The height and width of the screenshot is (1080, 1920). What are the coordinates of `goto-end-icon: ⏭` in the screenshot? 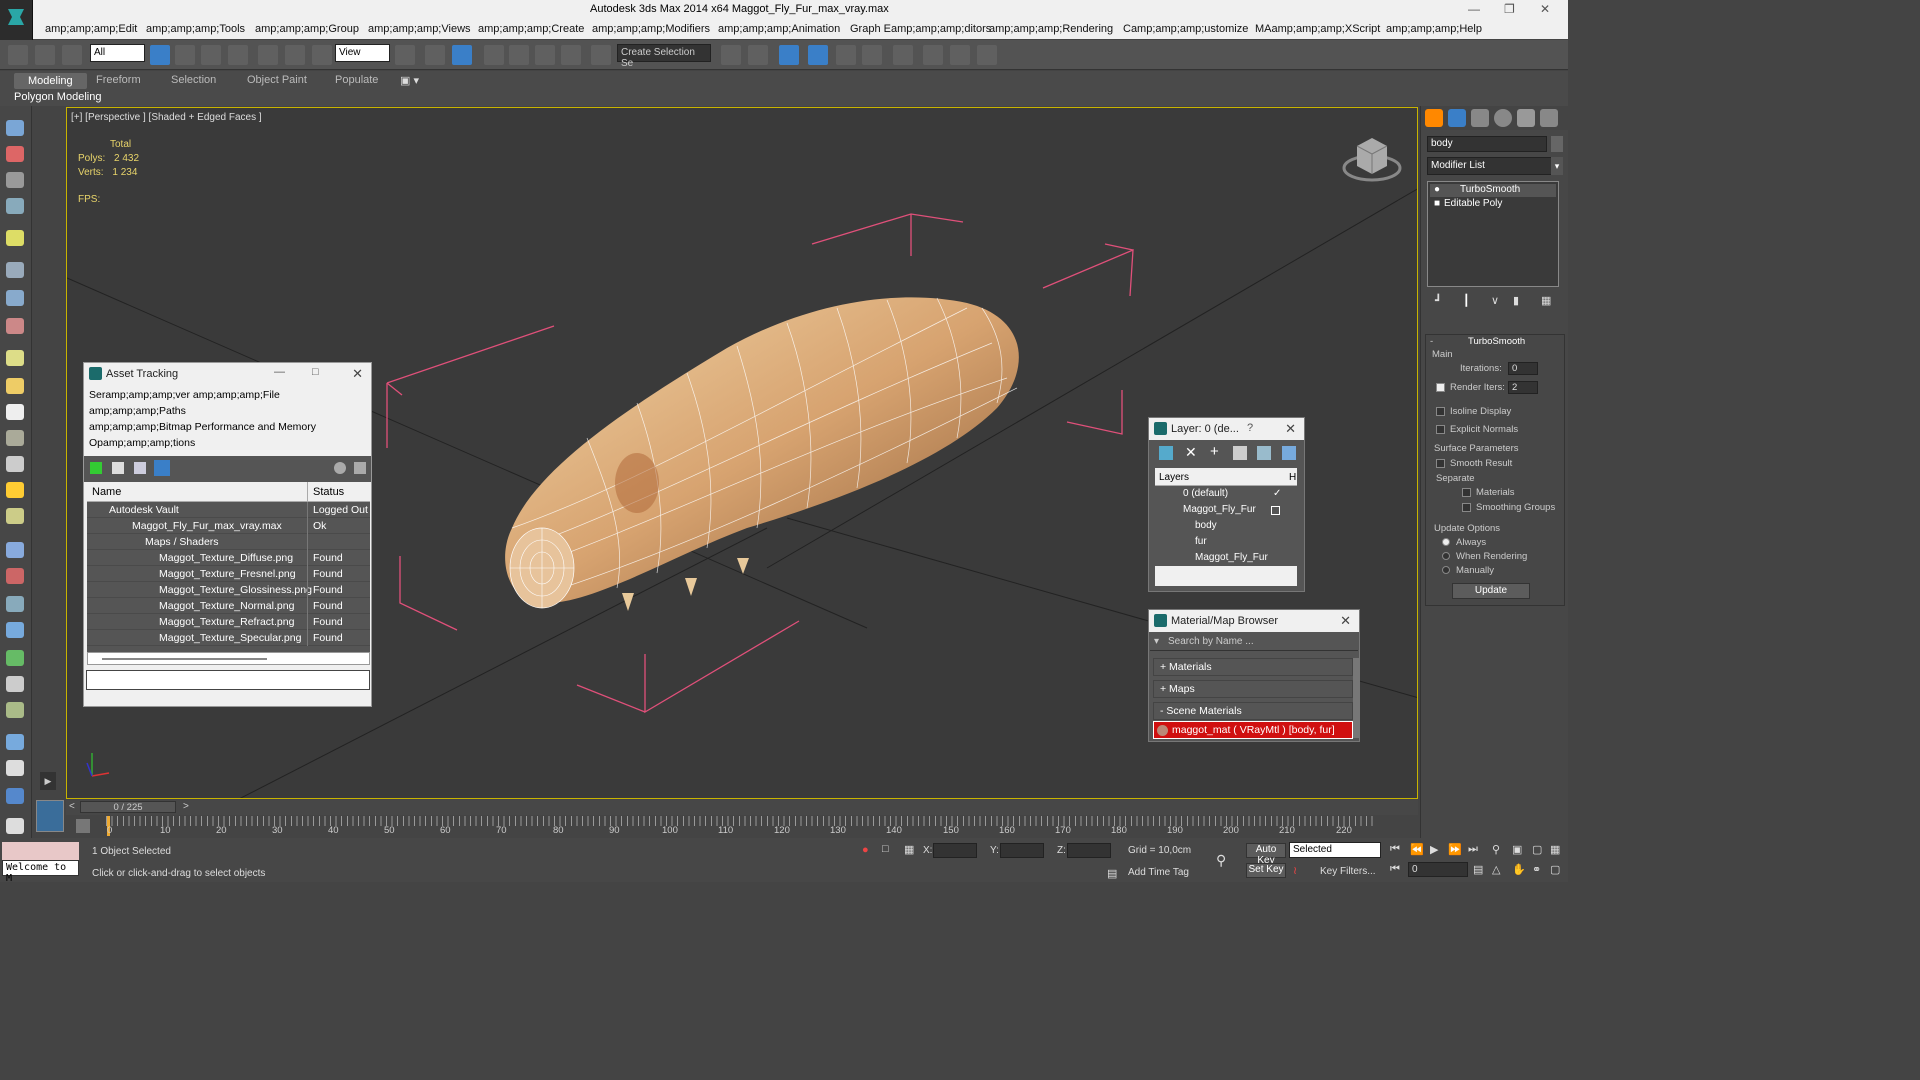 It's located at (1473, 849).